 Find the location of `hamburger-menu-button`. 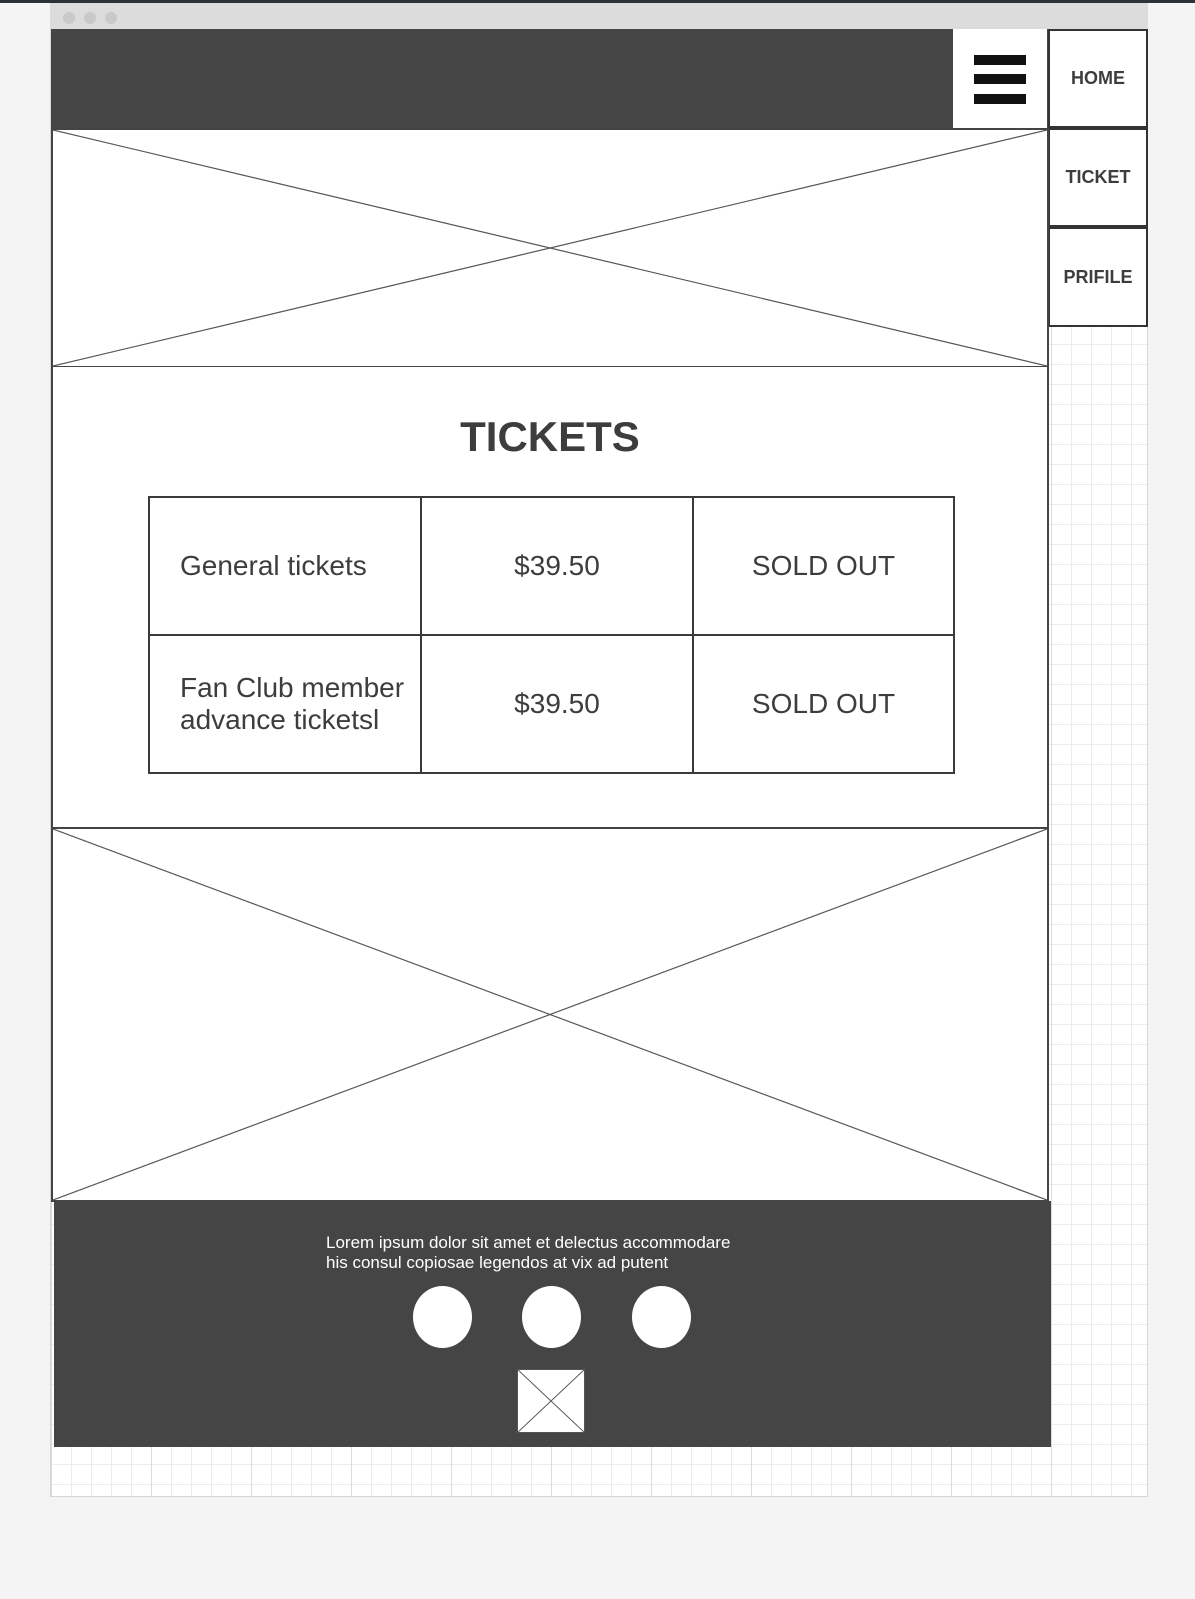

hamburger-menu-button is located at coordinates (1000, 78).